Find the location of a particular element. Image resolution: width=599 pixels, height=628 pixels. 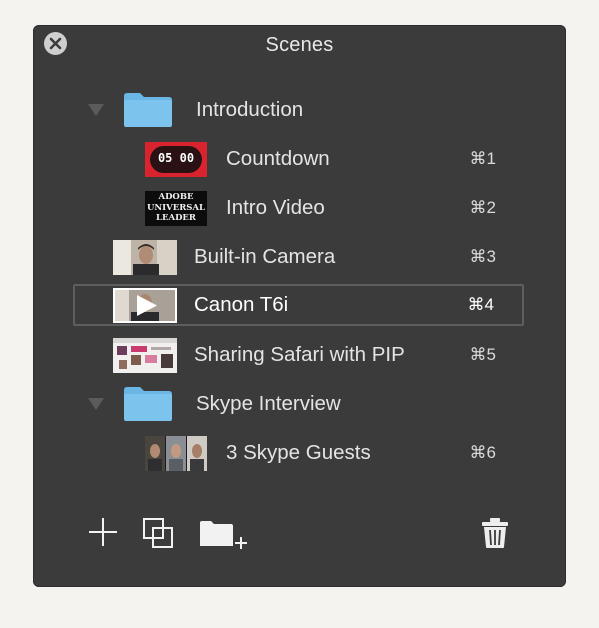

thumb-text-line: LEADER is located at coordinates (176, 218).